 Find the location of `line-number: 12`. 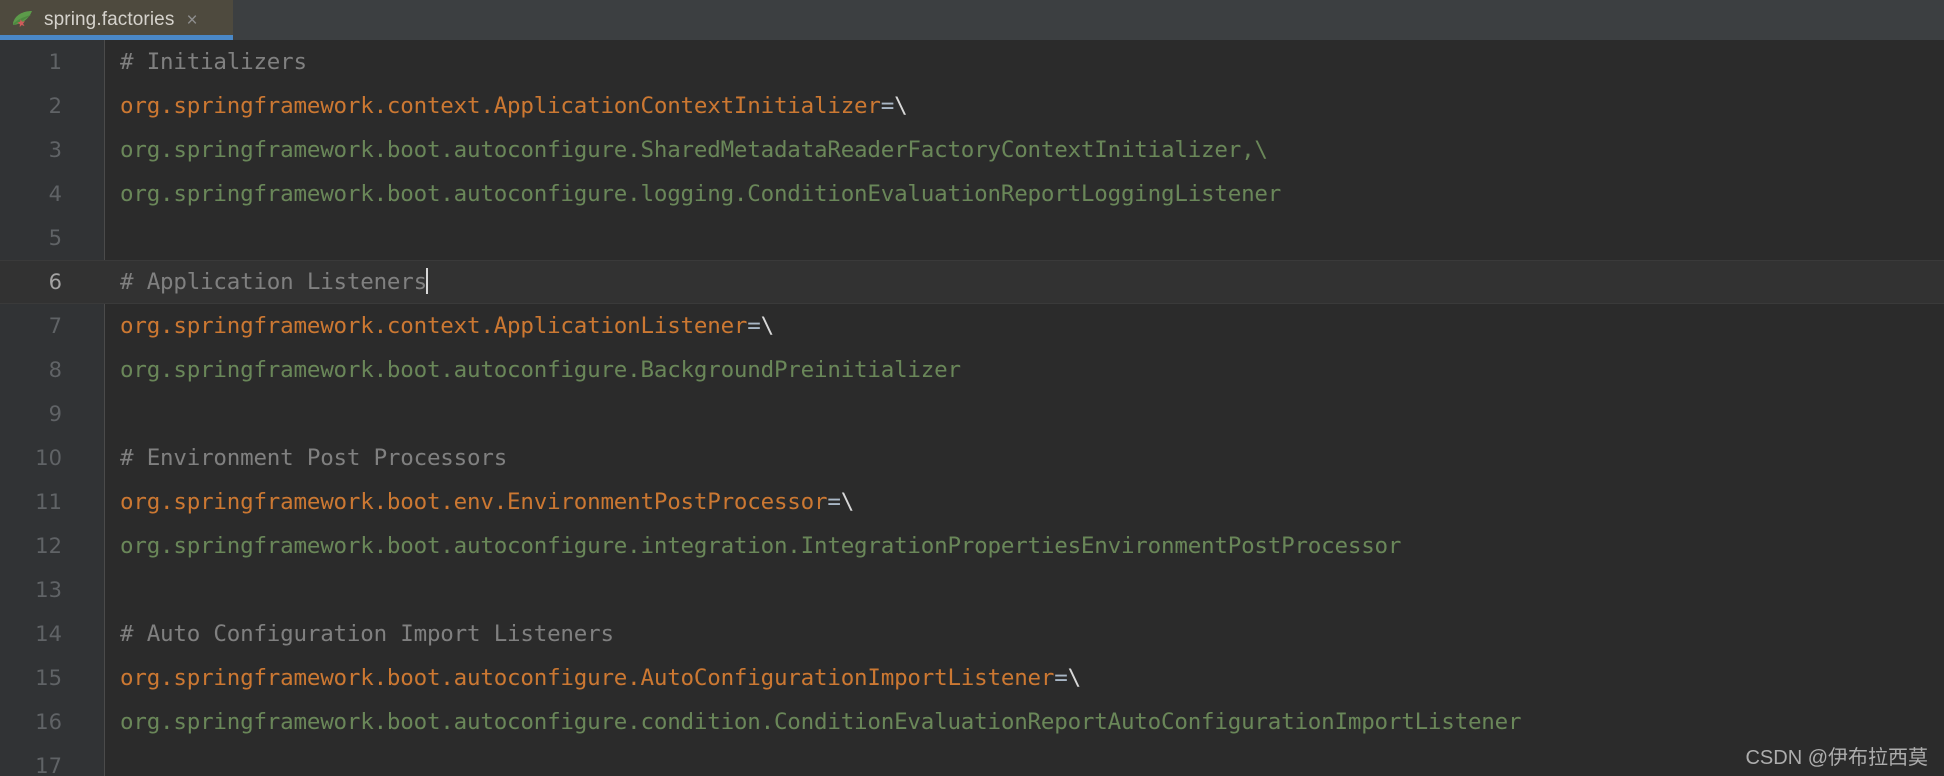

line-number: 12 is located at coordinates (48, 546).